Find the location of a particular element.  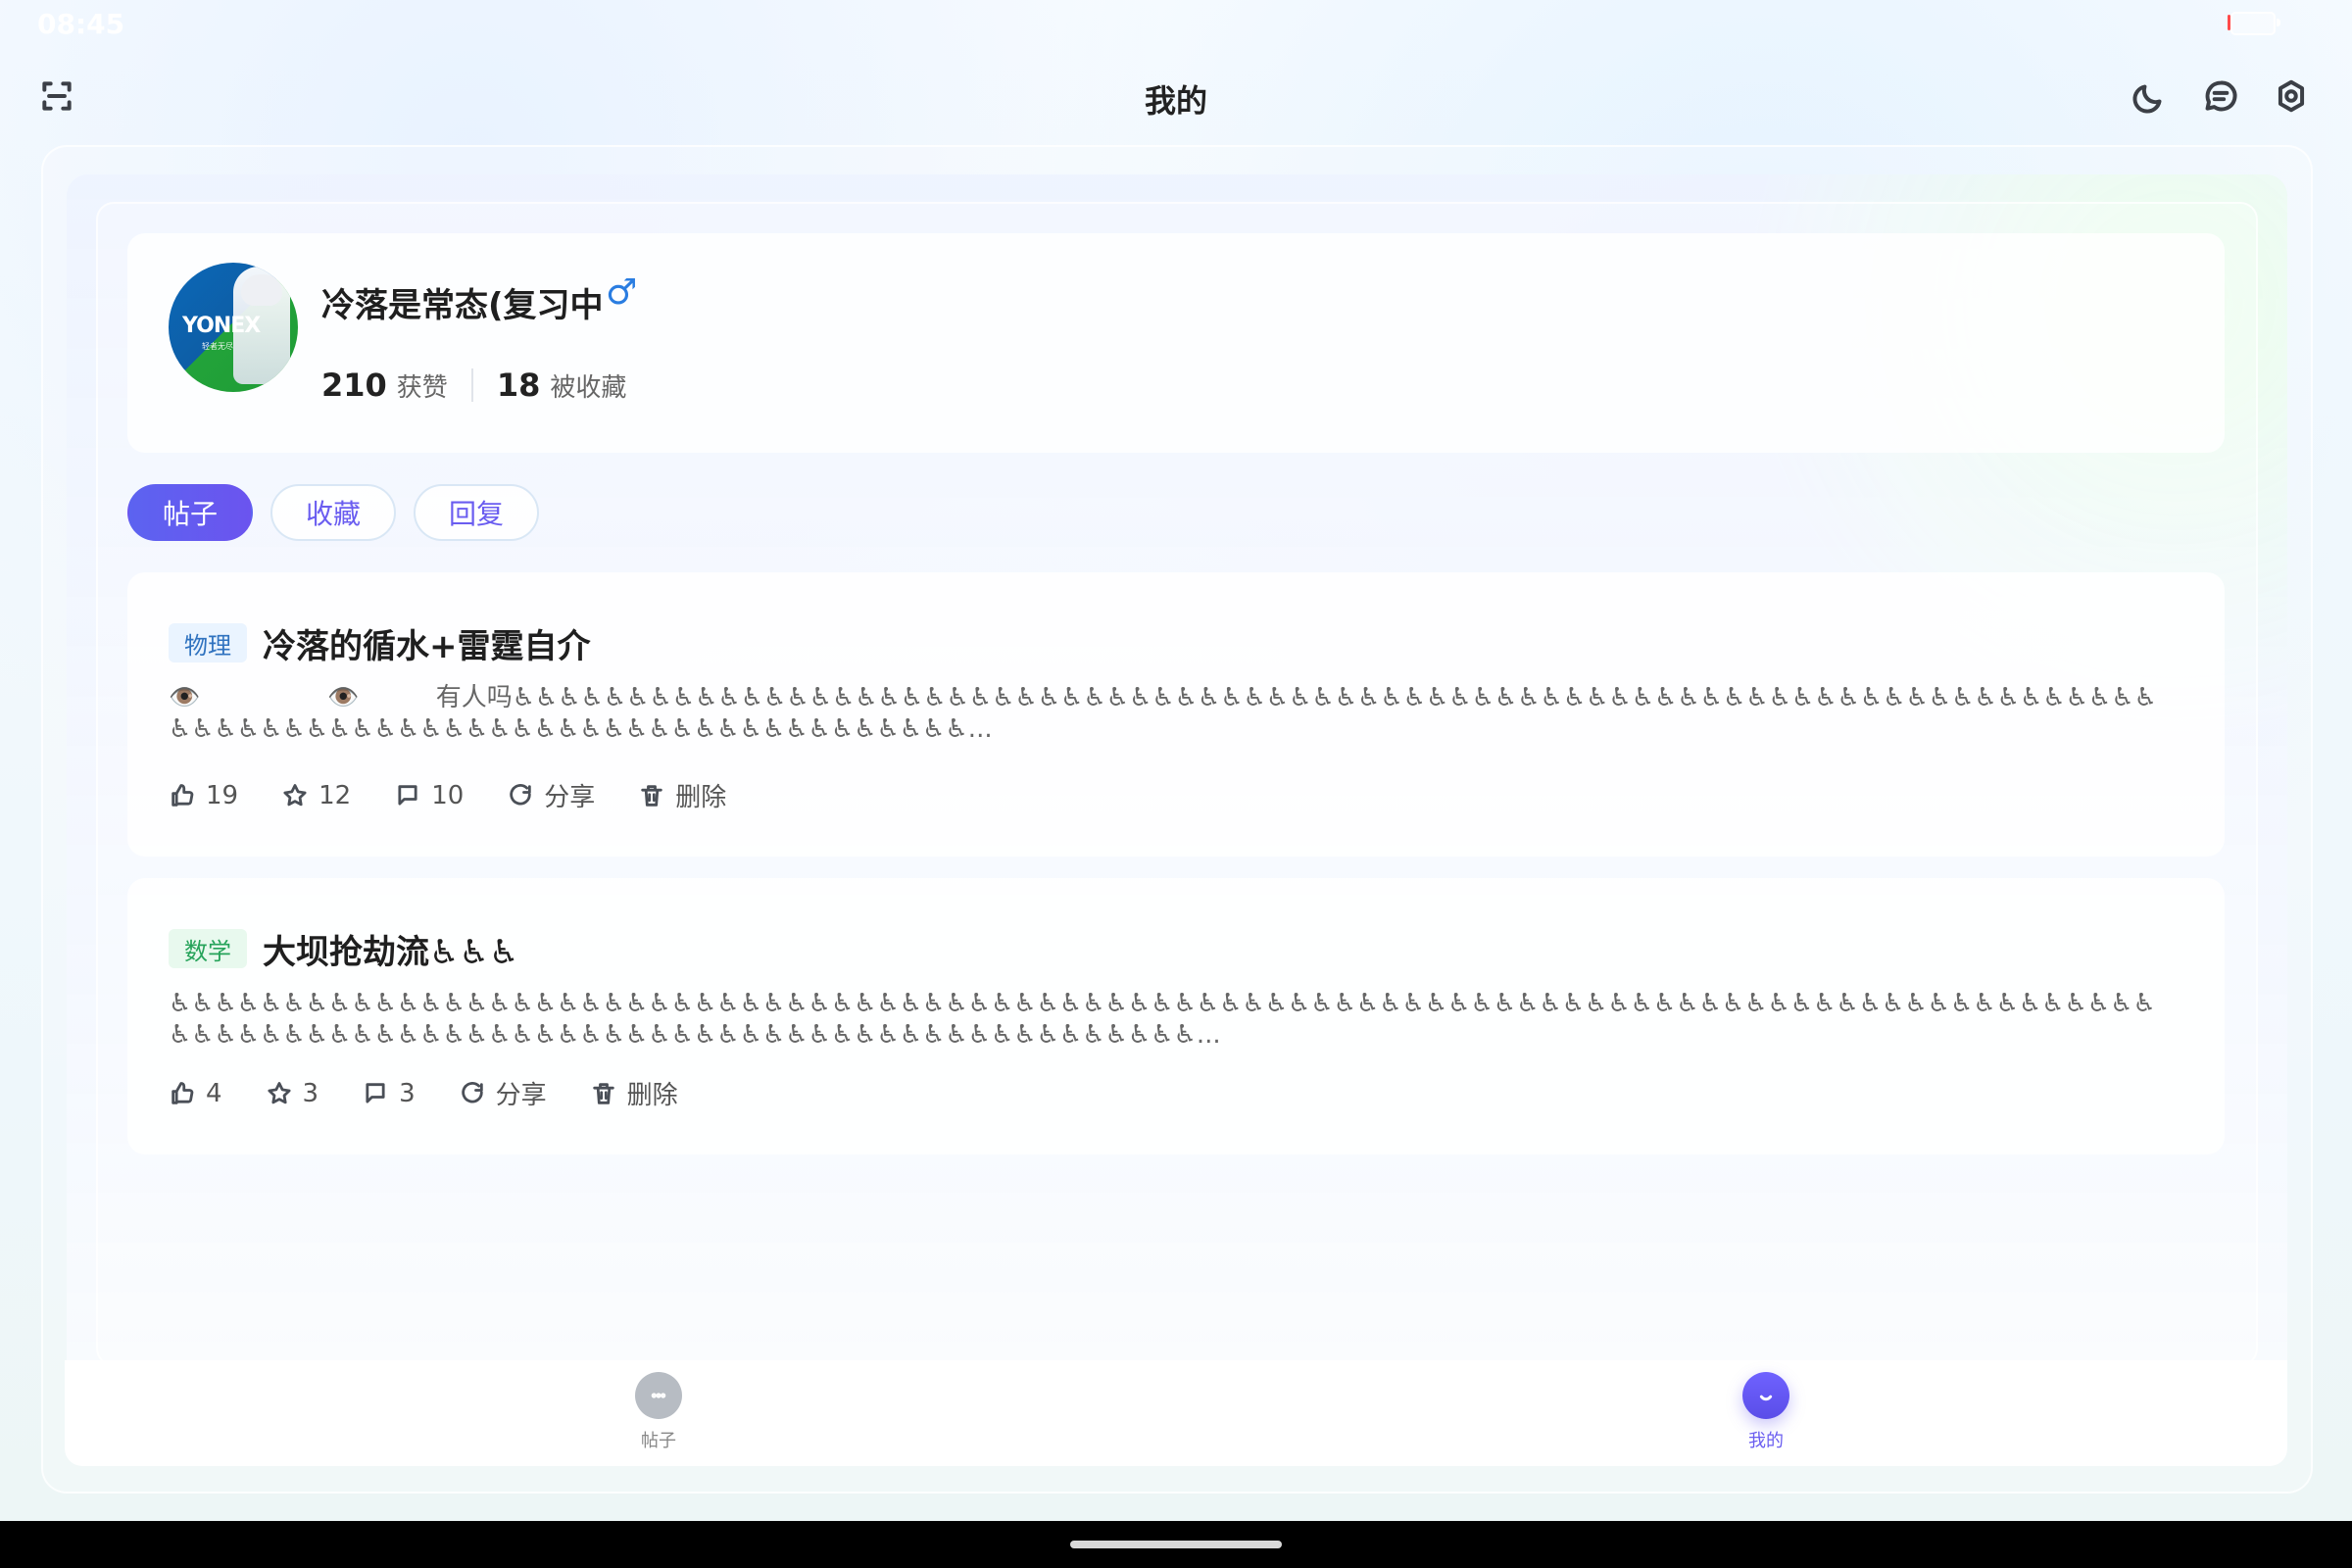

favorite-count: 3 is located at coordinates (310, 1093).